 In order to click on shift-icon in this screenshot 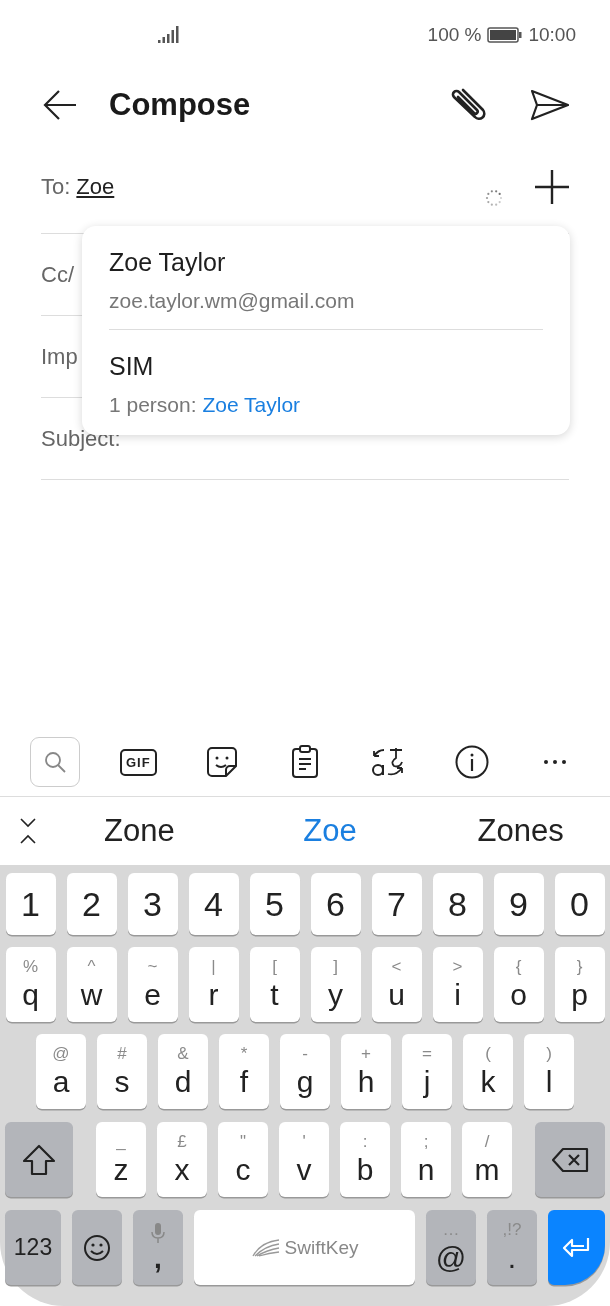, I will do `click(39, 1159)`.